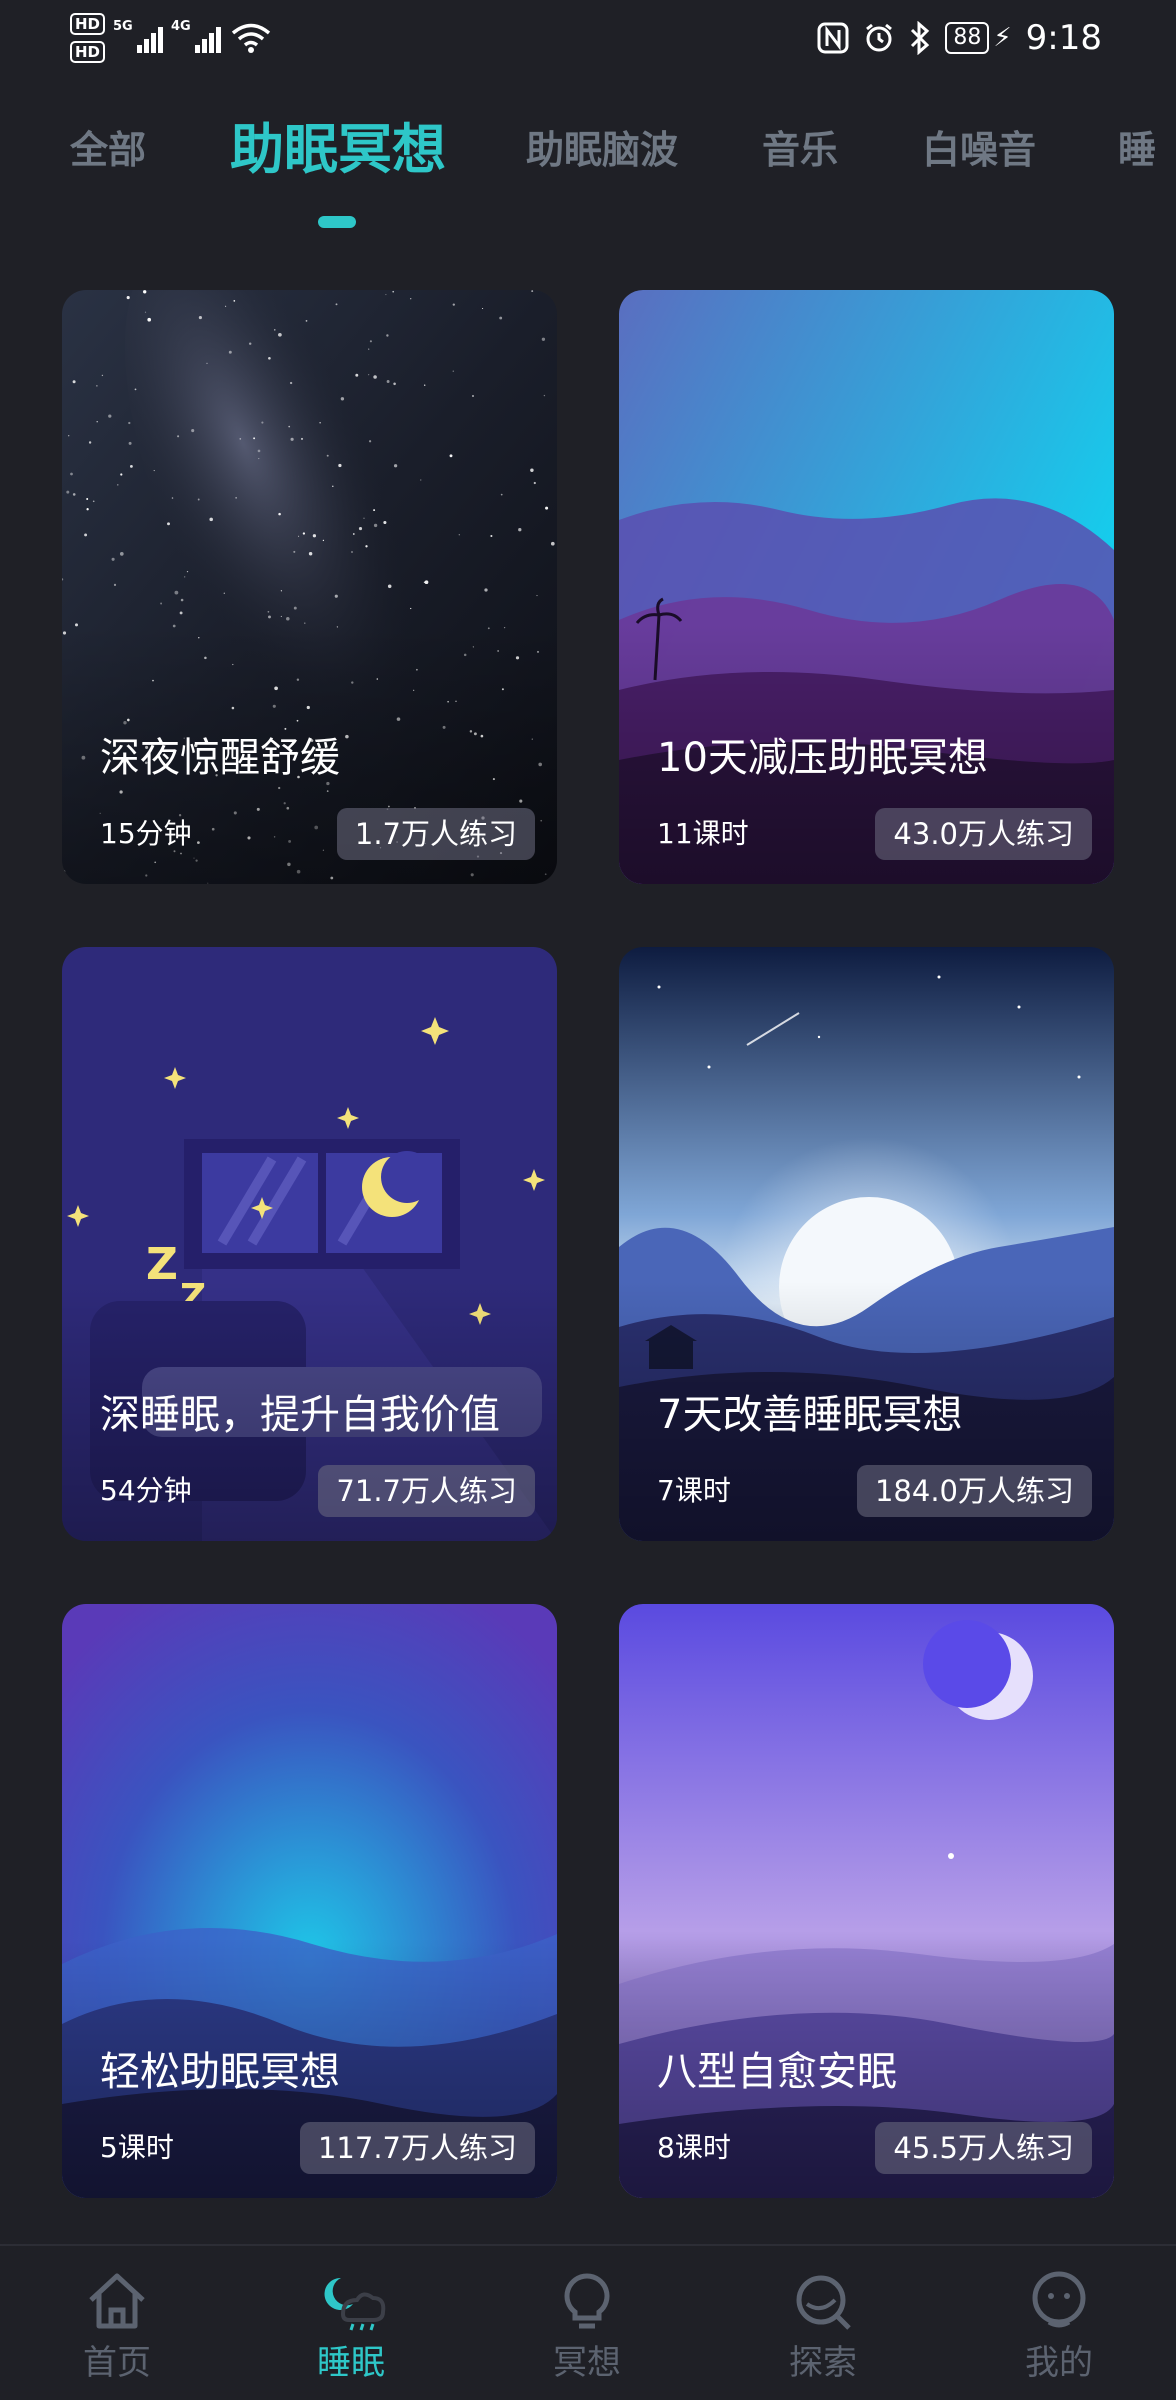  I want to click on active-tab-indicator, so click(337, 222).